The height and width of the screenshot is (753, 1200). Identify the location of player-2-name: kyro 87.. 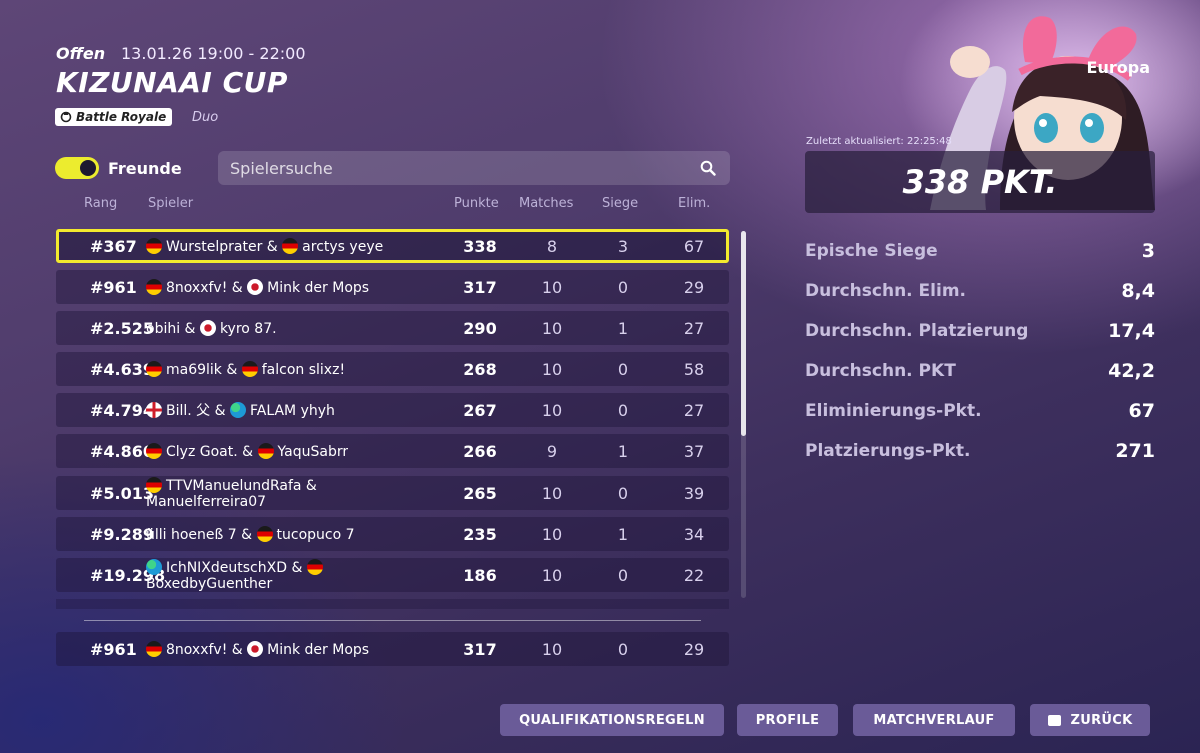
(248, 328).